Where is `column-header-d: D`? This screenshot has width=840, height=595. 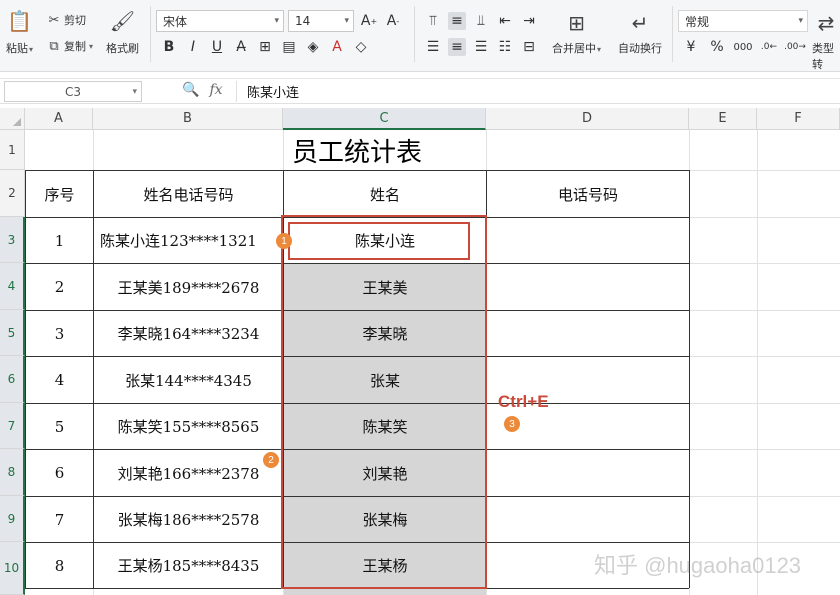
column-header-d: D is located at coordinates (587, 119).